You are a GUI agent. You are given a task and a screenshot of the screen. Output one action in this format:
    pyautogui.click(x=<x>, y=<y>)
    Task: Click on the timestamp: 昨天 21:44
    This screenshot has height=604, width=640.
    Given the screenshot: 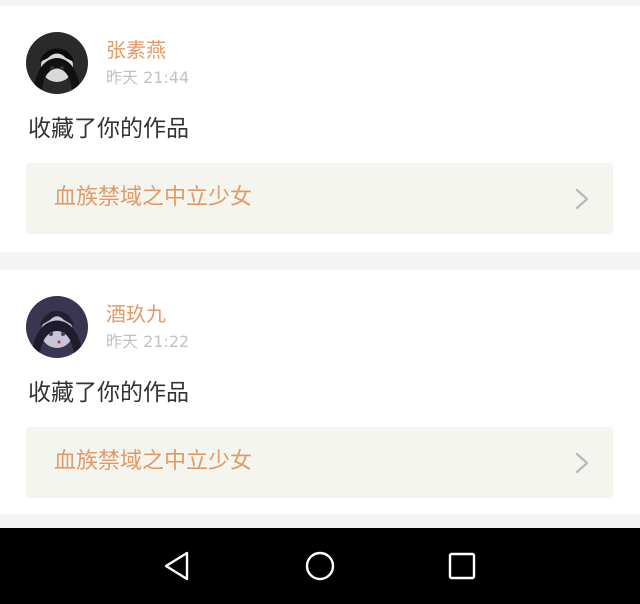 What is the action you would take?
    pyautogui.click(x=148, y=77)
    